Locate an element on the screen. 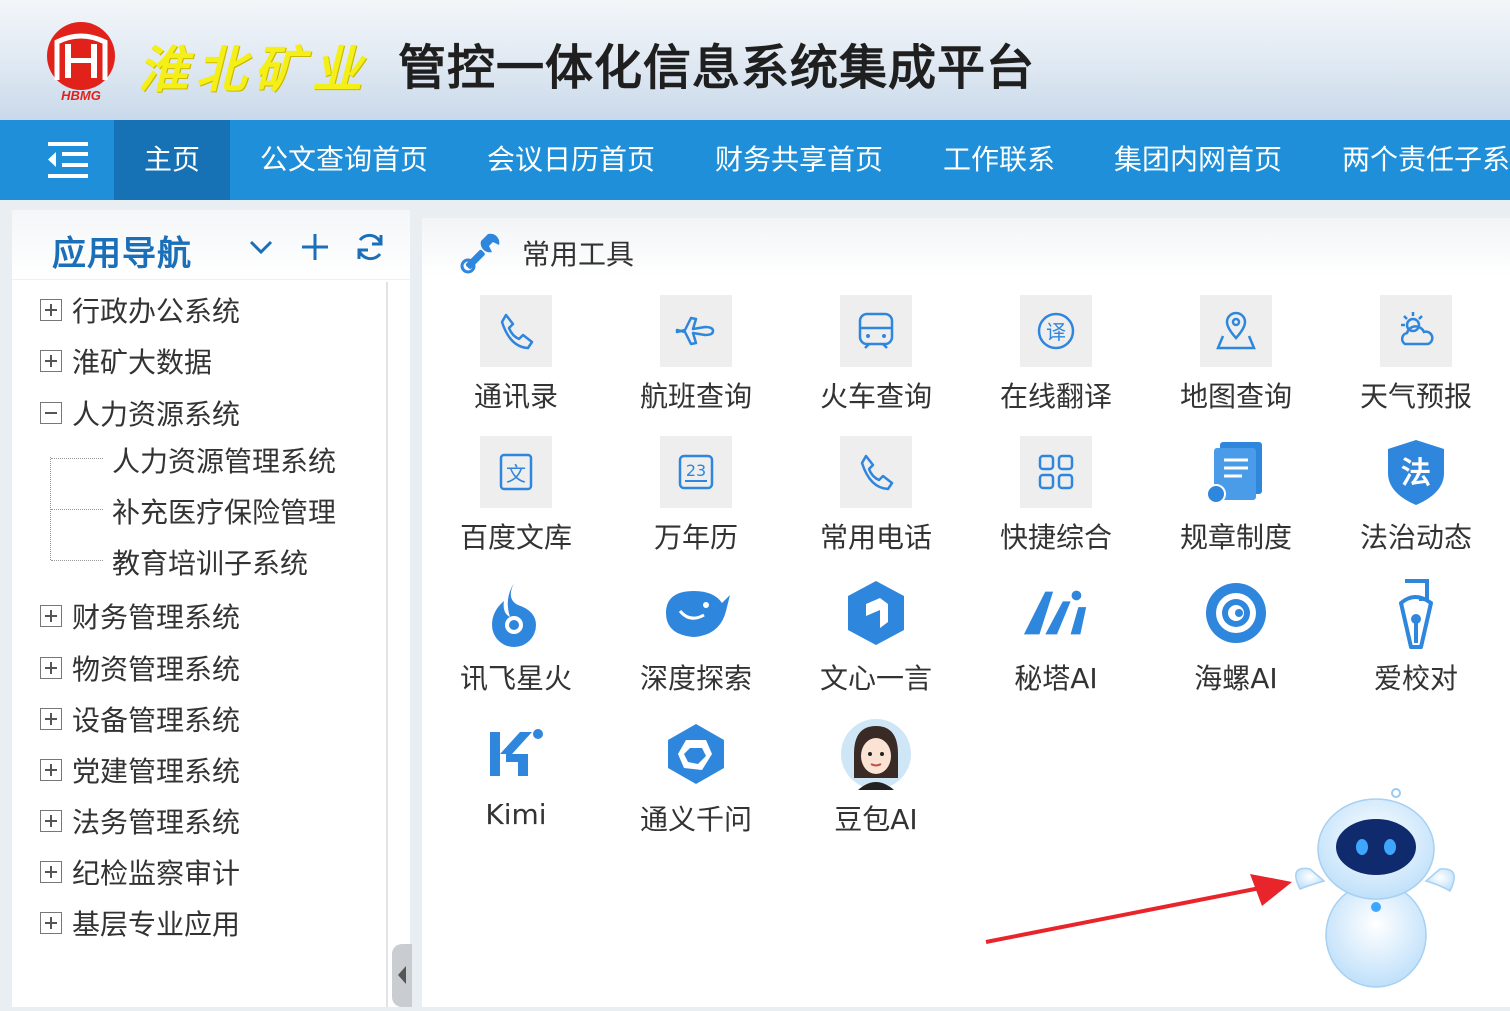 The width and height of the screenshot is (1510, 1011). proofread-icon is located at coordinates (1416, 614).